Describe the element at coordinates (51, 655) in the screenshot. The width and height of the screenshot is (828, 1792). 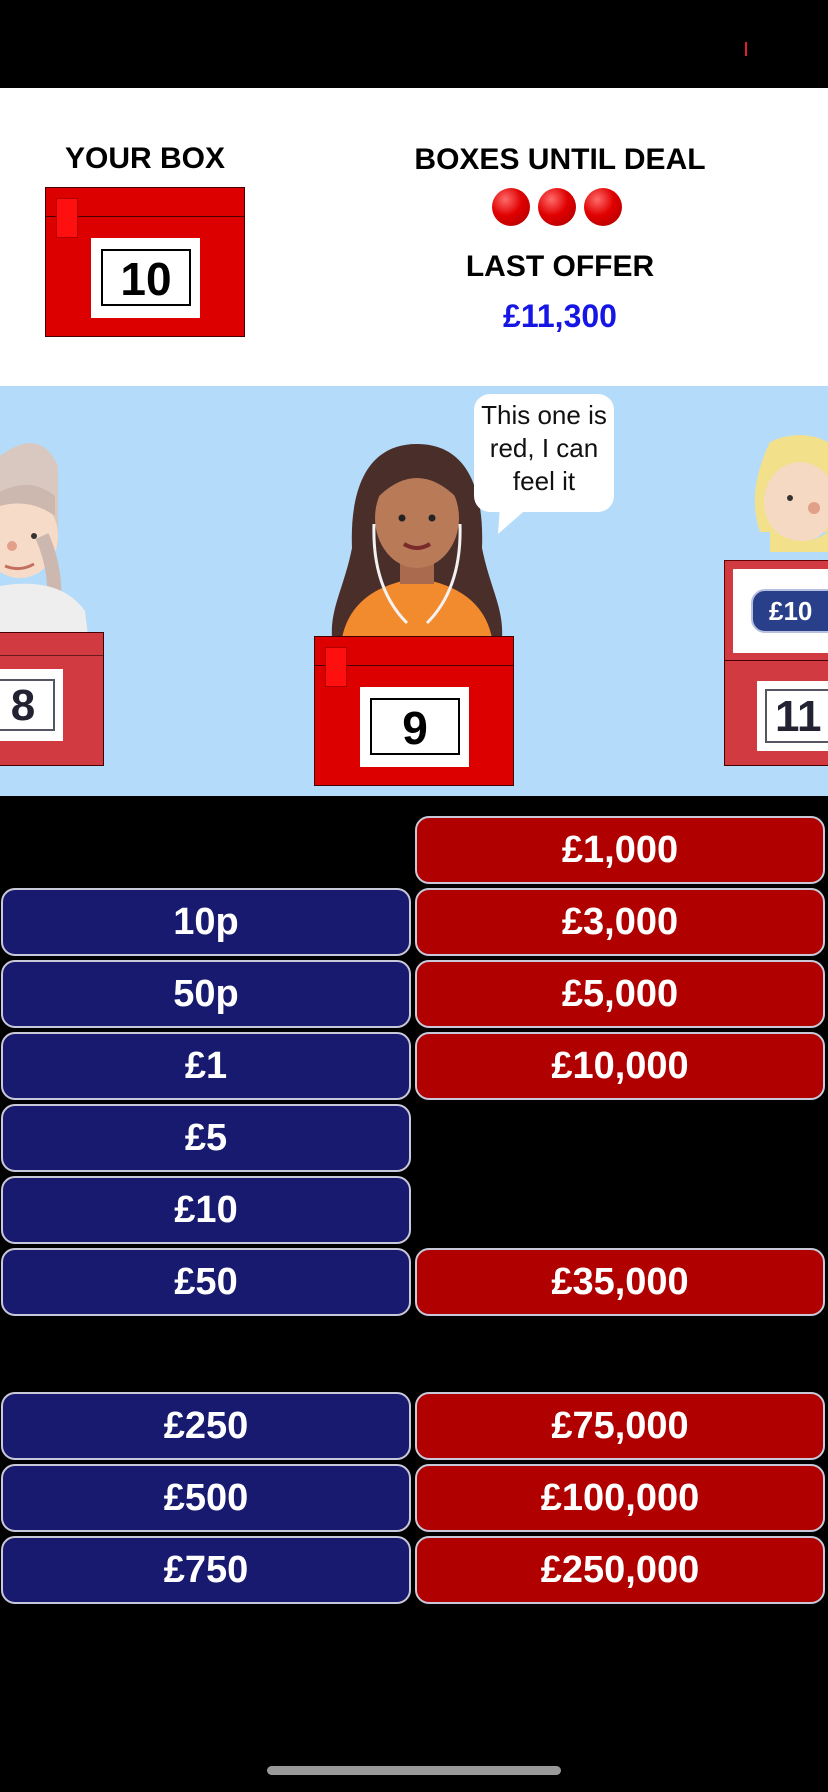
I see `box-lid` at that location.